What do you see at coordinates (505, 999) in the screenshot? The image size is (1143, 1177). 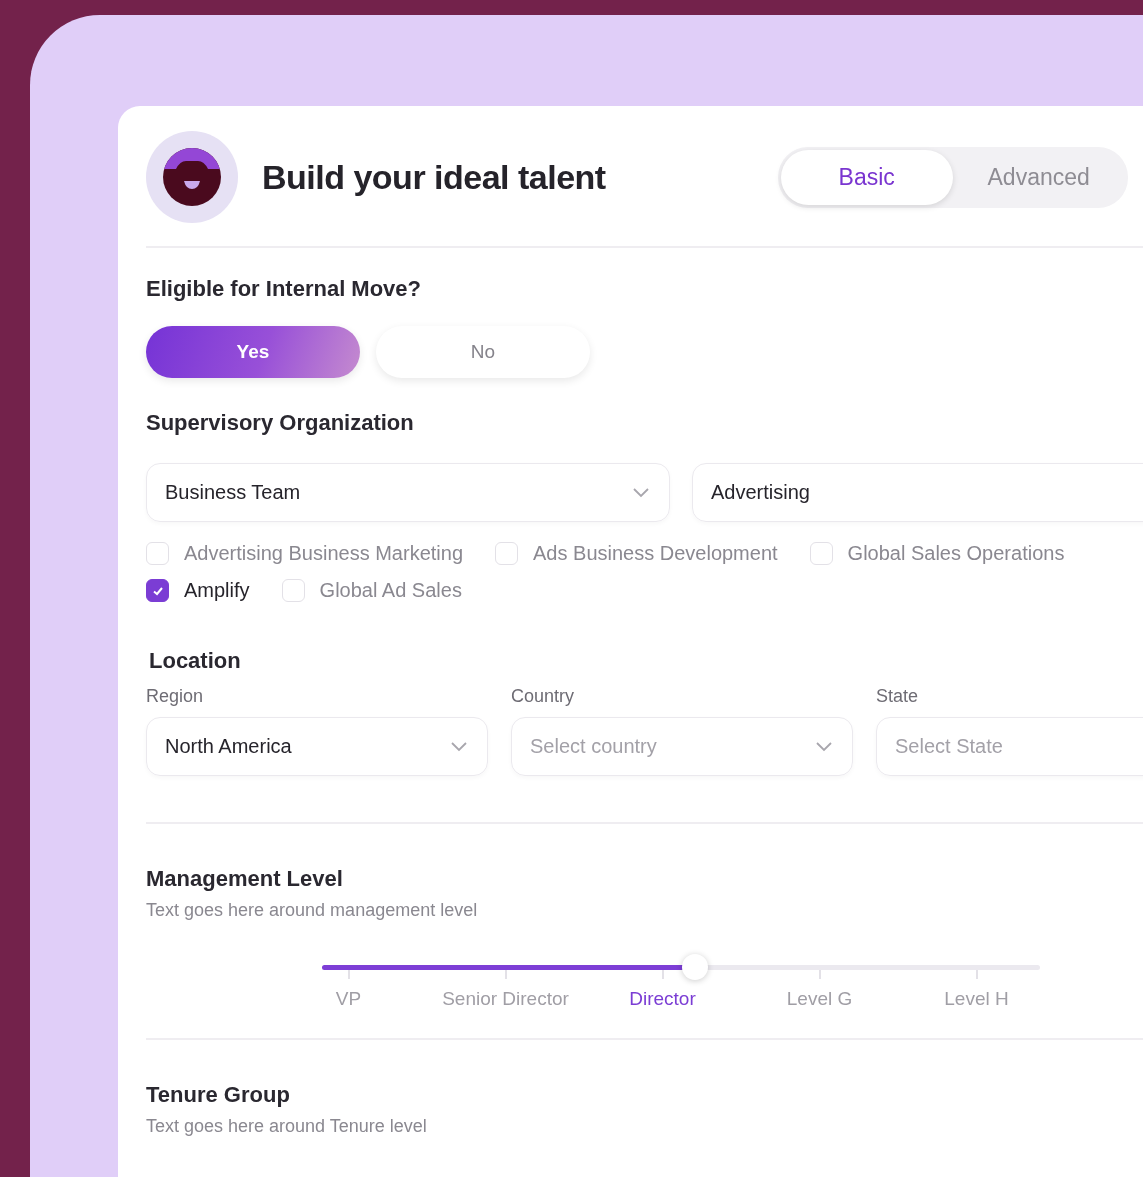 I see `level-option: Senior Director` at bounding box center [505, 999].